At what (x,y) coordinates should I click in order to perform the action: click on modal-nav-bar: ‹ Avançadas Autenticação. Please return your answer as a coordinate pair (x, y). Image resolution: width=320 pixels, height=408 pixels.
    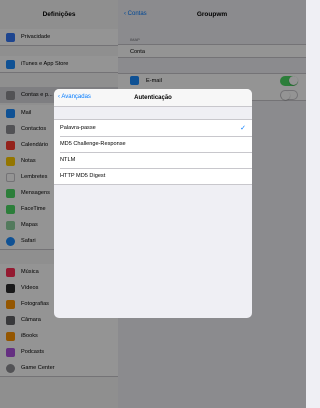
    Looking at the image, I should click on (153, 98).